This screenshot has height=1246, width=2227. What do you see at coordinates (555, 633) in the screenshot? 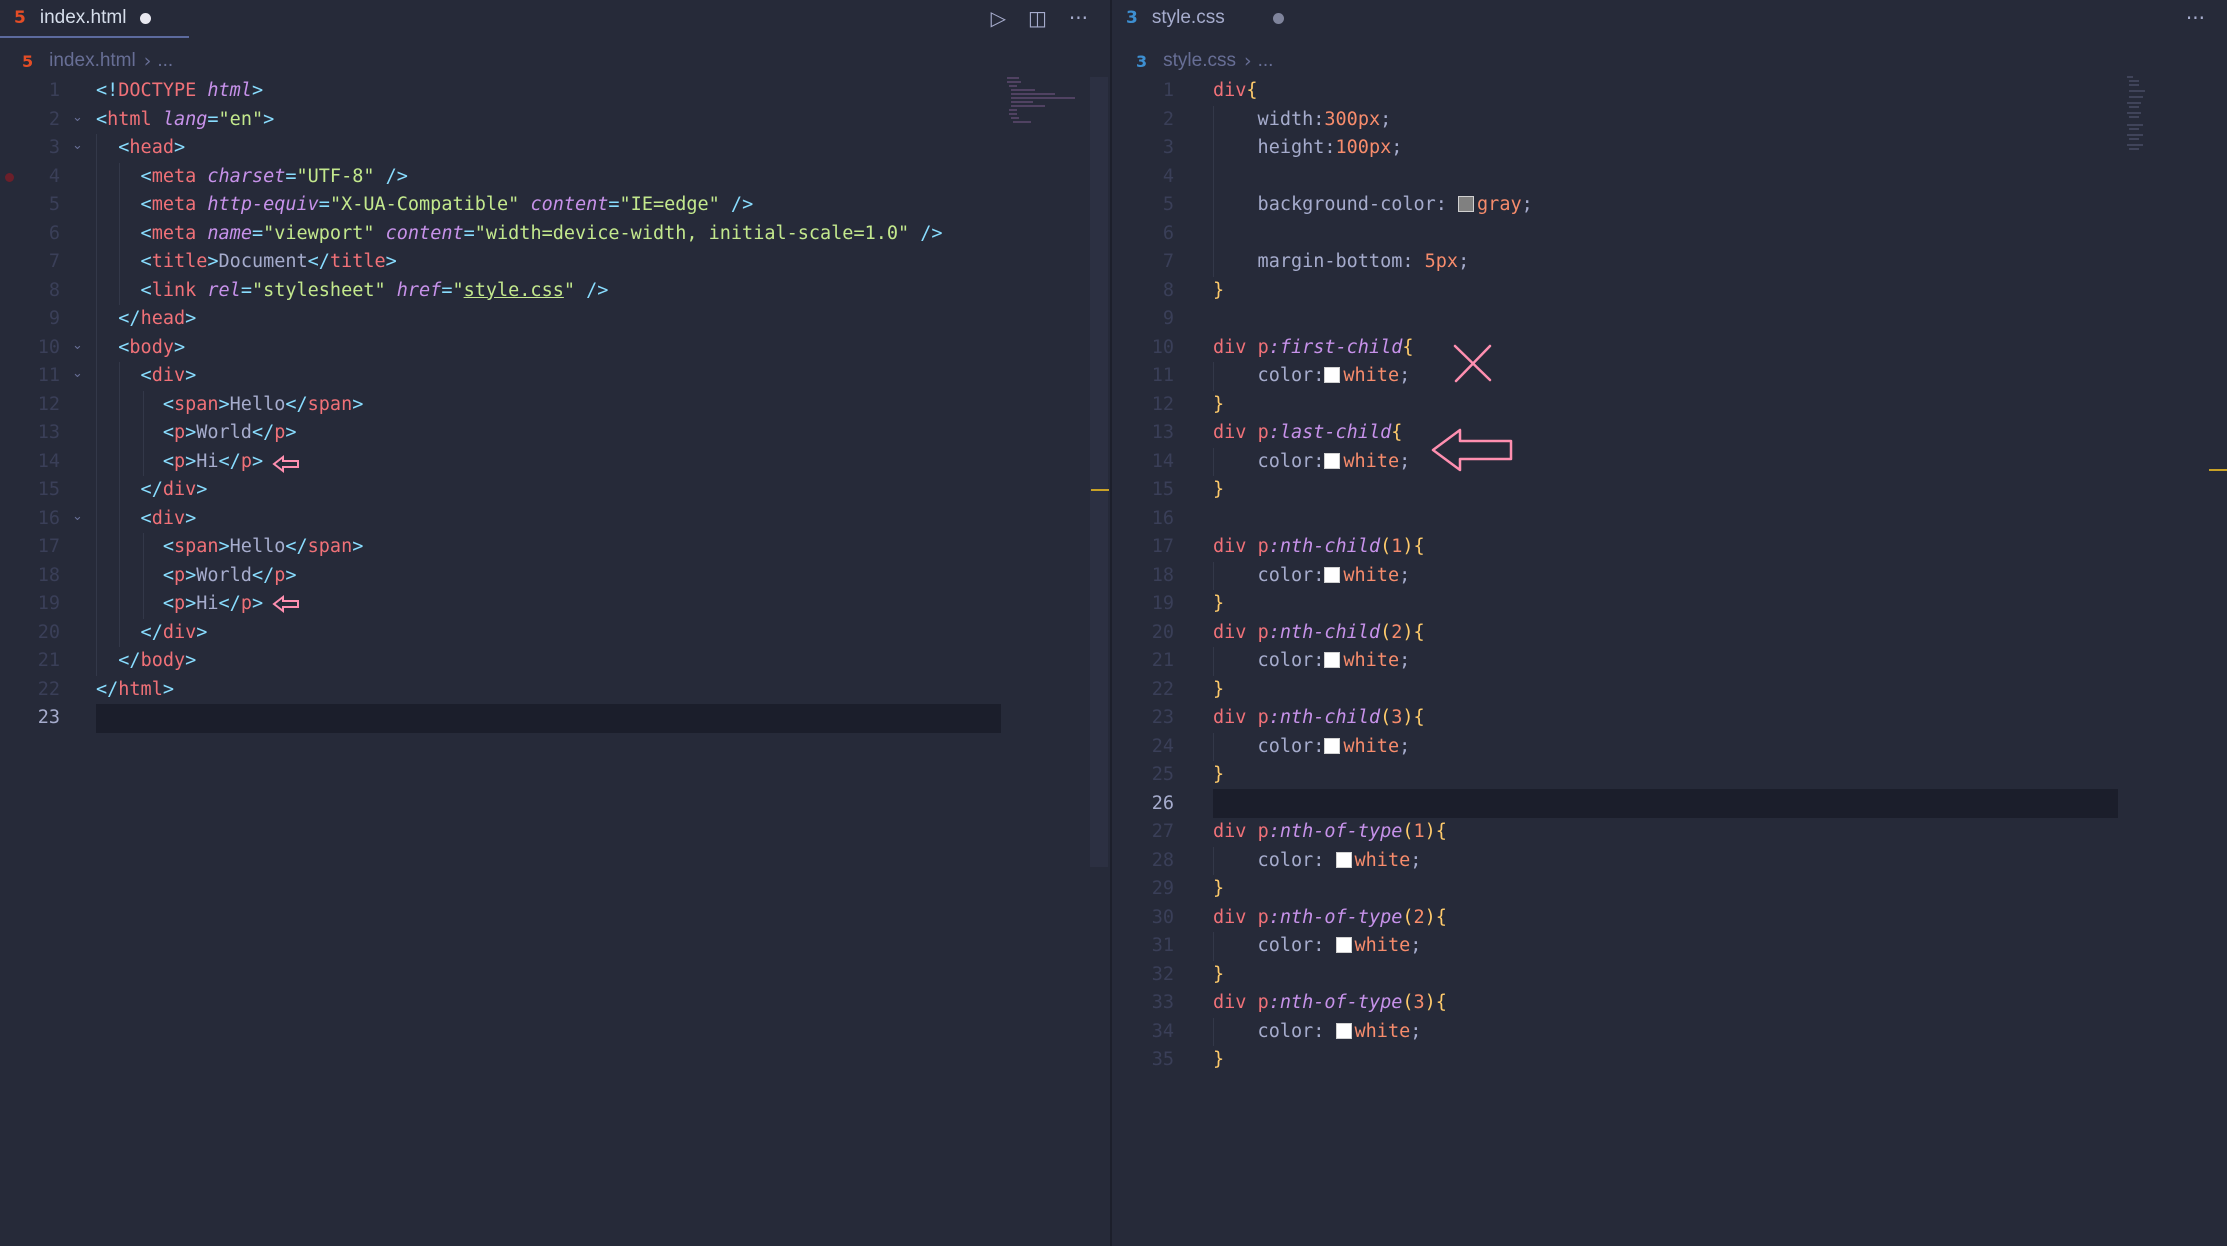
I see `code-line: 20 </div>` at bounding box center [555, 633].